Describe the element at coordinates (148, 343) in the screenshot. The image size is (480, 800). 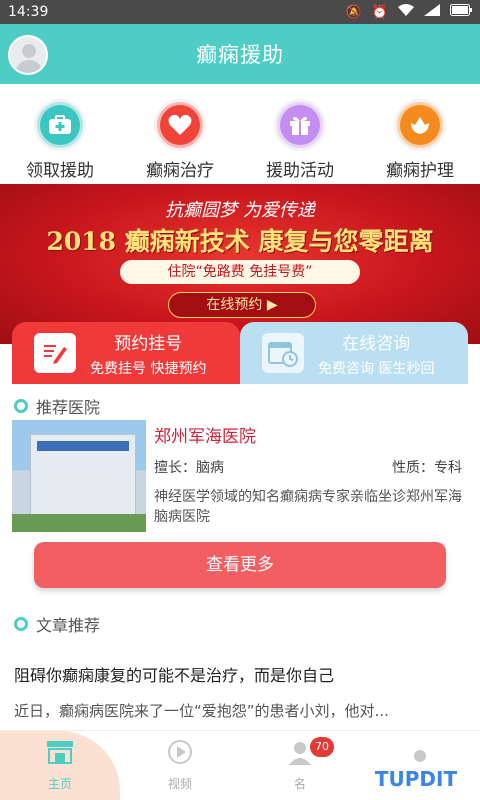
I see `appointment-title: 预约挂号` at that location.